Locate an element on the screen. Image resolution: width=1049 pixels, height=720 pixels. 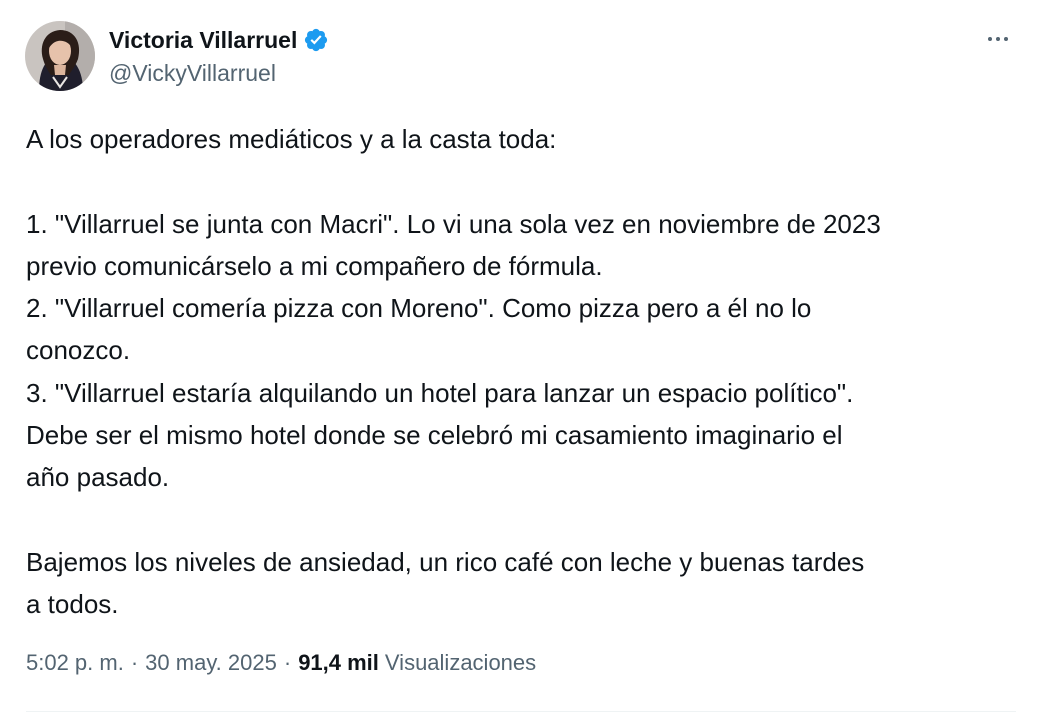
views-count: 91,4 mil is located at coordinates (338, 663).